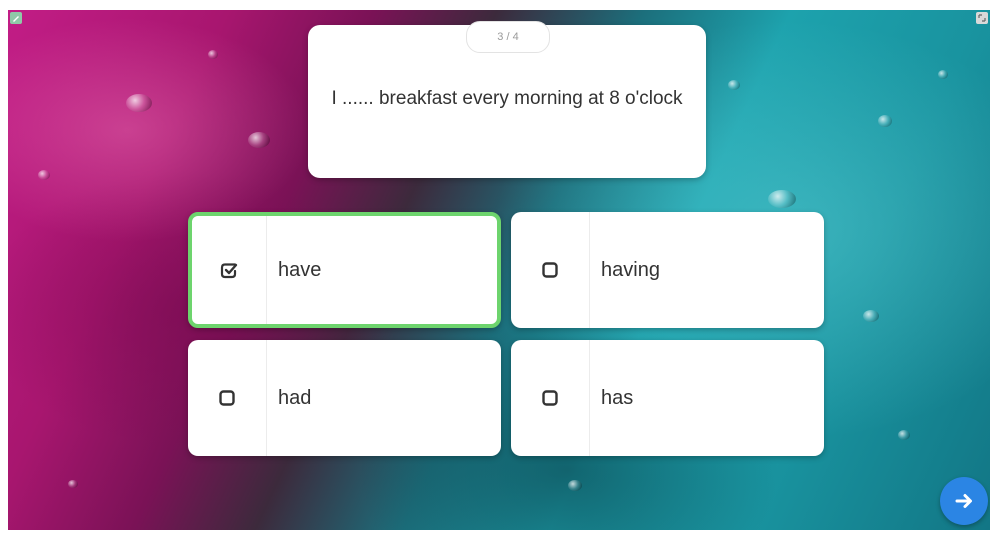 This screenshot has height=533, width=998. What do you see at coordinates (617, 397) in the screenshot?
I see `option-label: has` at bounding box center [617, 397].